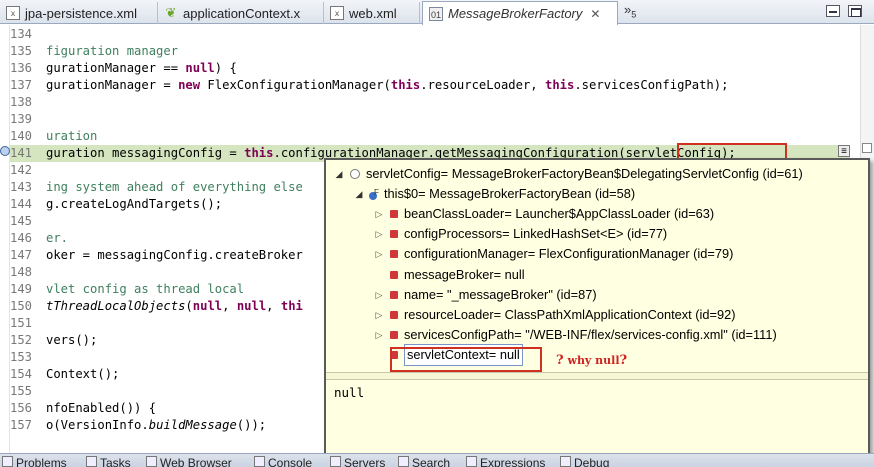 The image size is (874, 467). What do you see at coordinates (595, 14) in the screenshot?
I see `close-tab-icon: ✕` at bounding box center [595, 14].